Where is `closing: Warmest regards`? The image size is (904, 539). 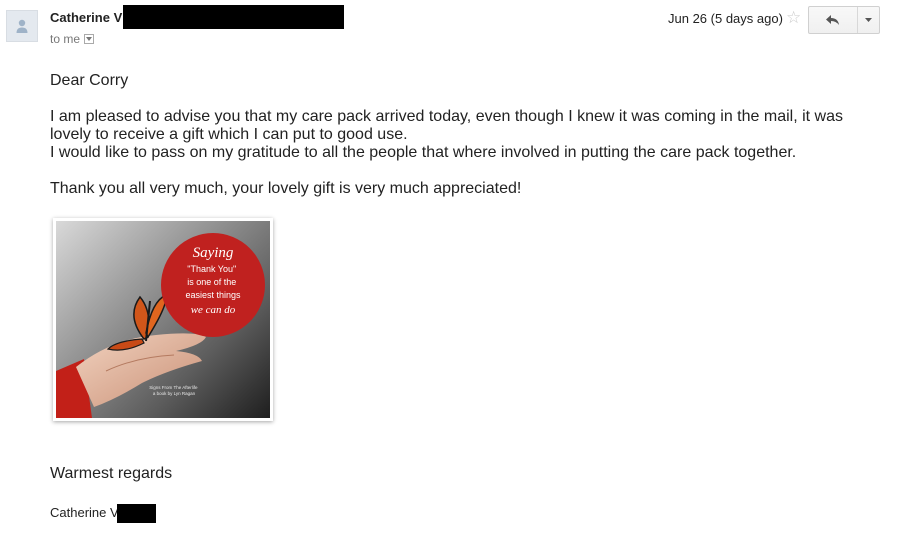
closing: Warmest regards is located at coordinates (111, 473).